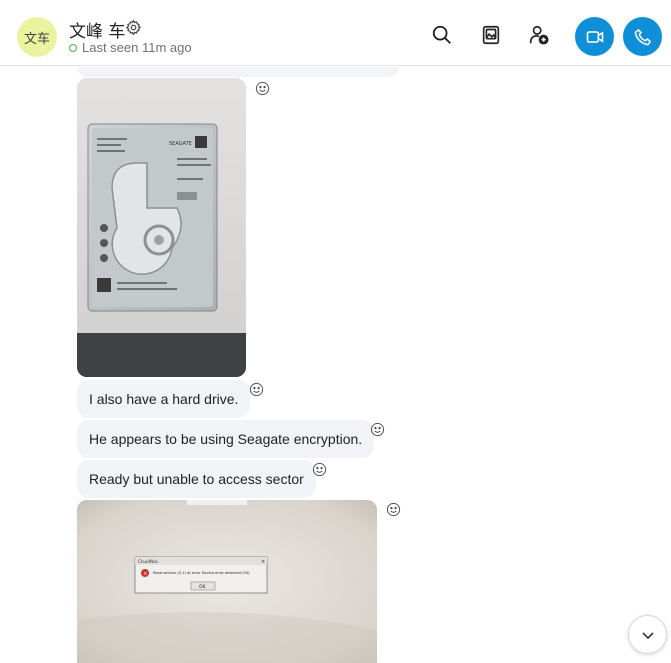  I want to click on avatar: 文车, so click(37, 37).